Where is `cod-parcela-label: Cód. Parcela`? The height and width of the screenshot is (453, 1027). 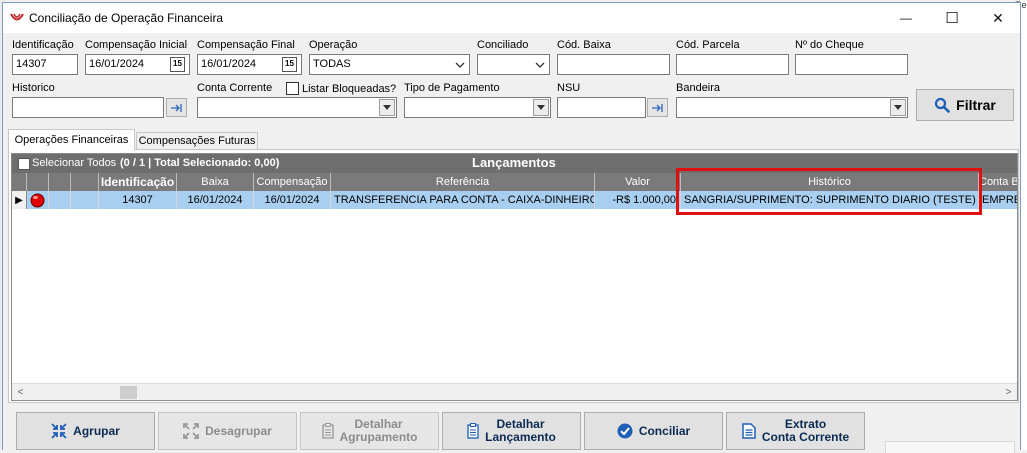
cod-parcela-label: Cód. Parcela is located at coordinates (708, 45).